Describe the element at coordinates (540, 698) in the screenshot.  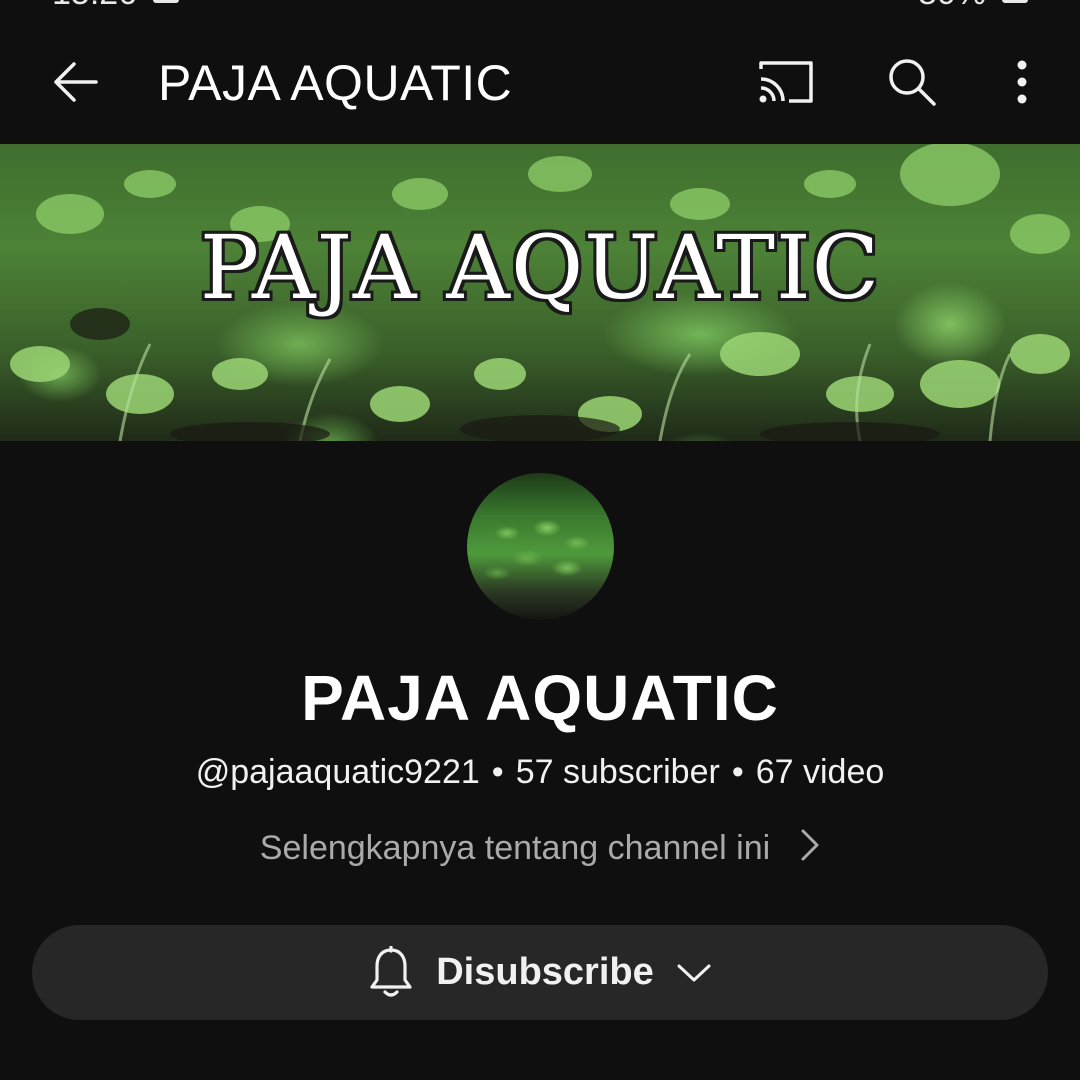
I see `channel-name: PAJA AQUATIC` at that location.